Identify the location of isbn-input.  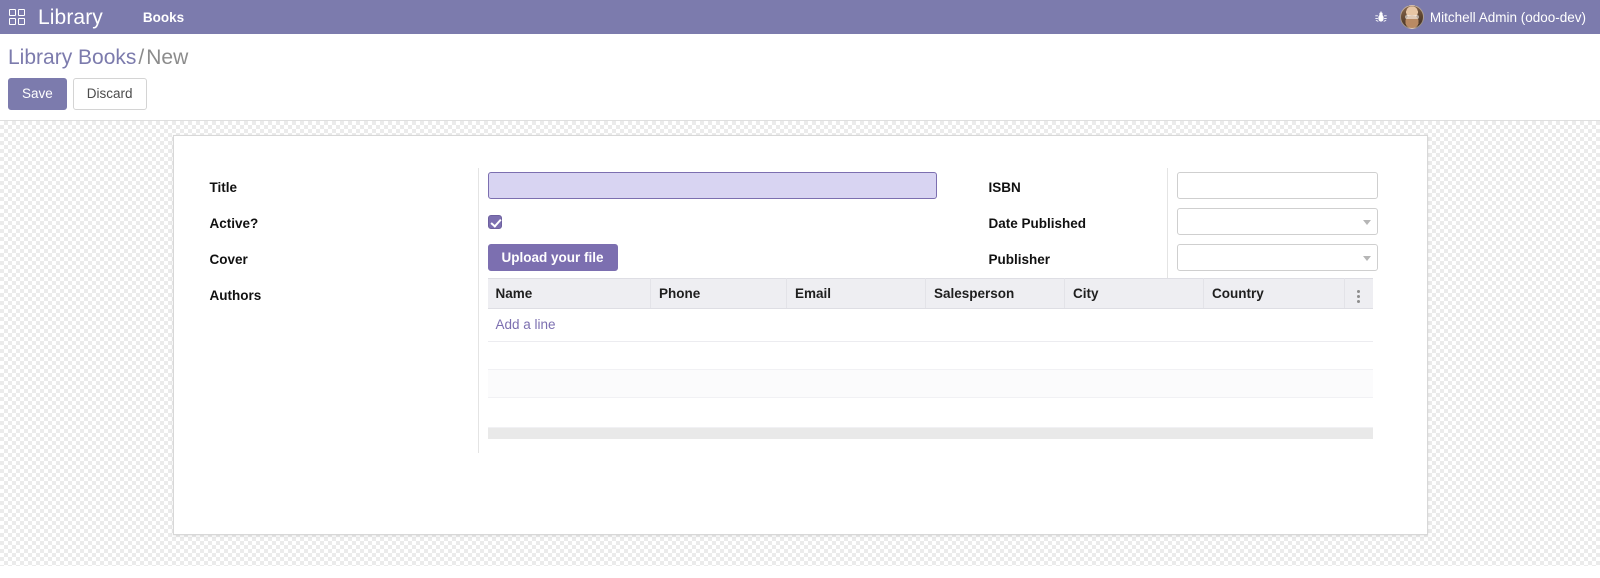
(1277, 185).